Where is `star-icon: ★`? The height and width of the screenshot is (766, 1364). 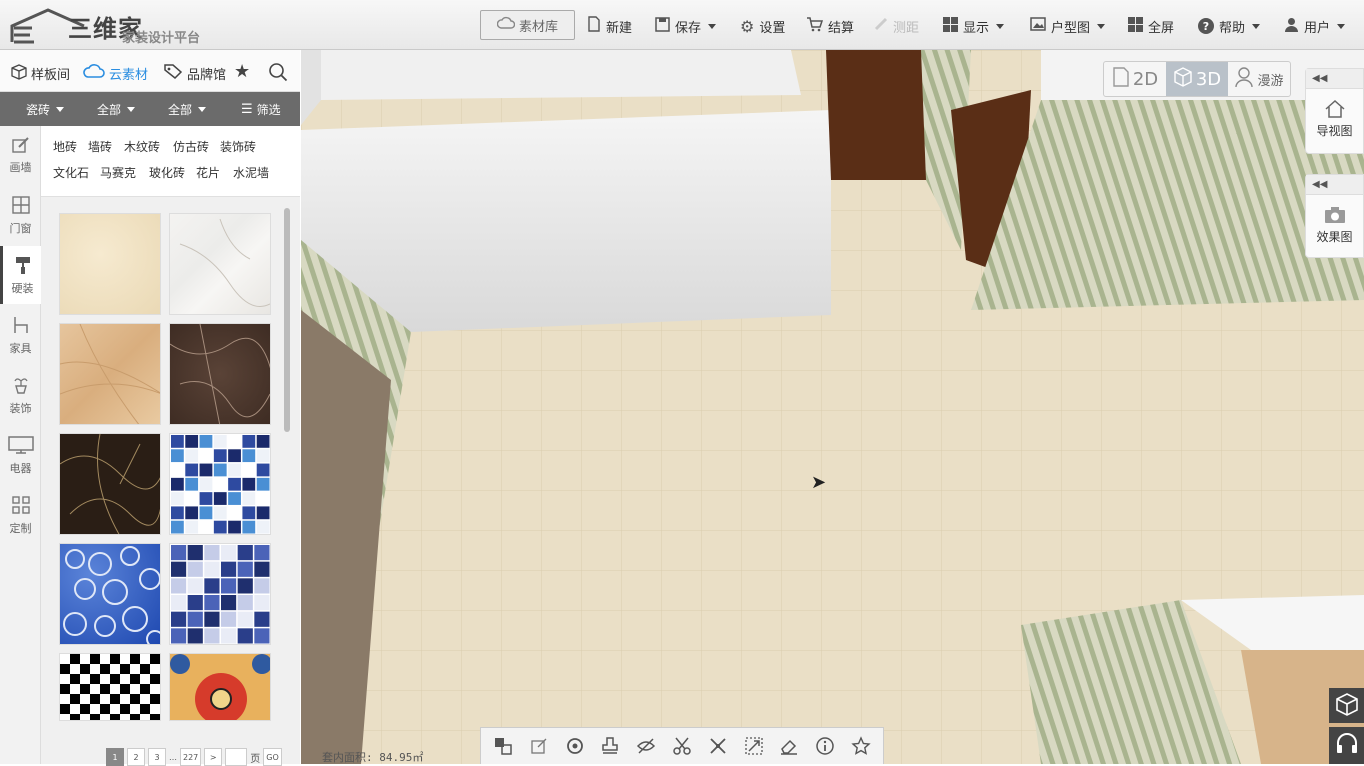
star-icon: ★ is located at coordinates (242, 71).